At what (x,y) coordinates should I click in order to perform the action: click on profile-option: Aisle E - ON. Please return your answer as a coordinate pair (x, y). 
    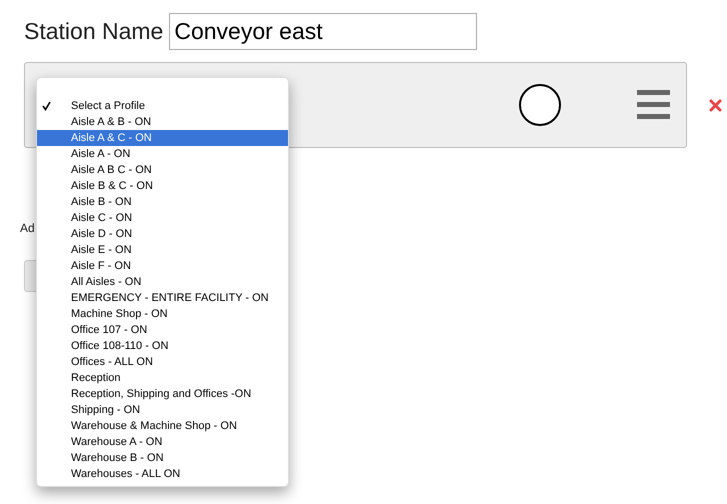
    Looking at the image, I should click on (162, 250).